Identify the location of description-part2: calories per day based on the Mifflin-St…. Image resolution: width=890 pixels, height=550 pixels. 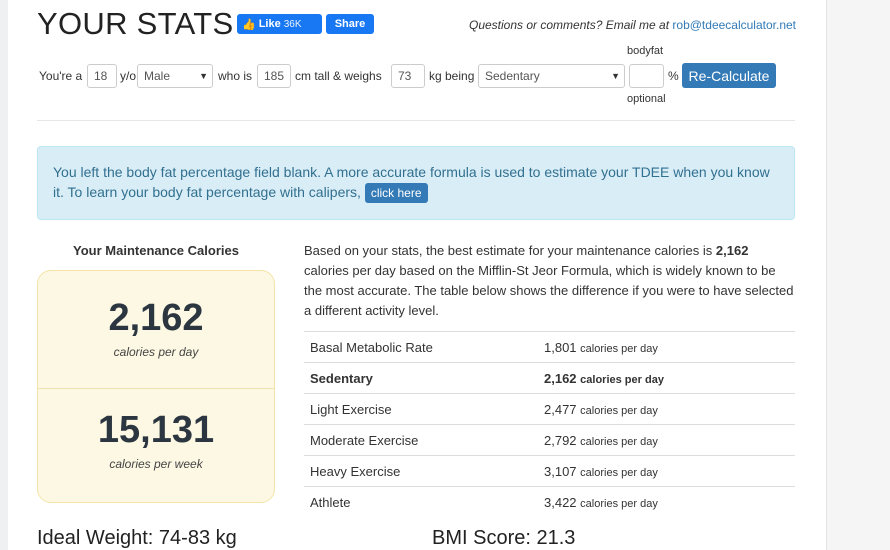
(549, 290).